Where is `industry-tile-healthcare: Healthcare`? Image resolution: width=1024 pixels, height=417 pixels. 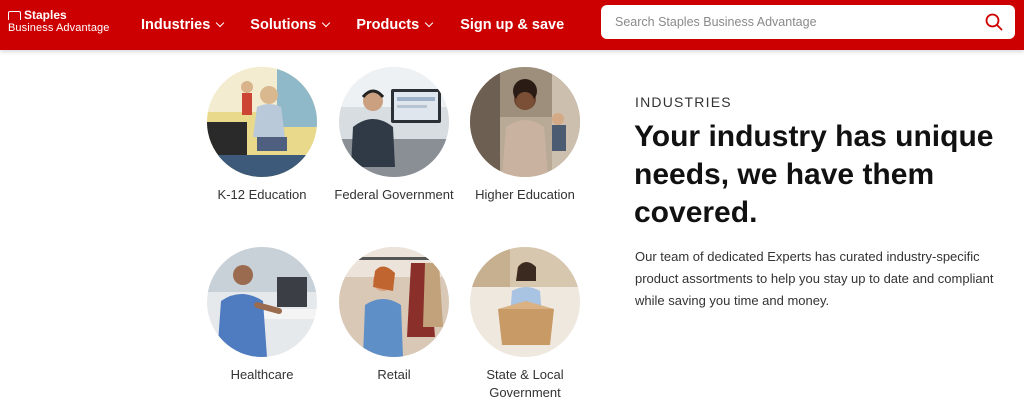 industry-tile-healthcare: Healthcare is located at coordinates (262, 315).